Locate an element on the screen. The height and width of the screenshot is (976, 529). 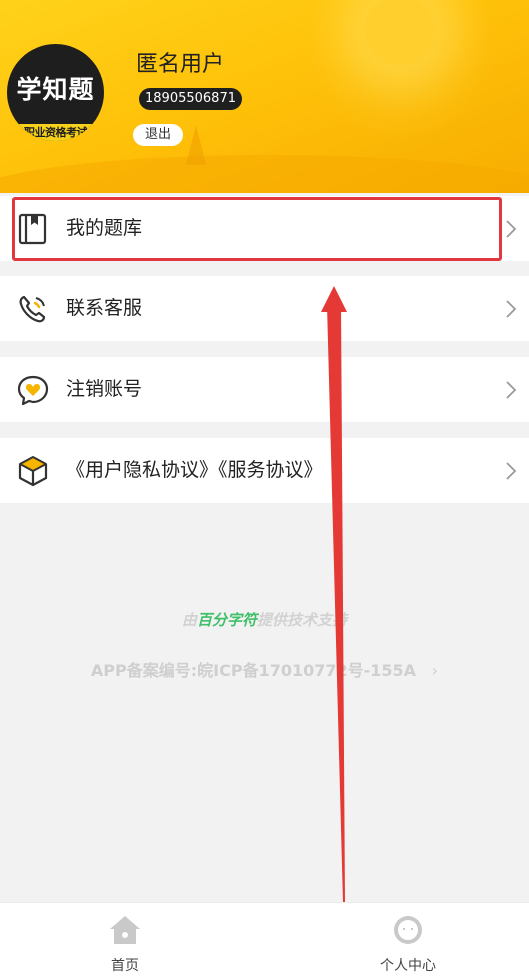
icp-text: APP备案编号:皖ICP备17010772号-155A is located at coordinates (253, 670).